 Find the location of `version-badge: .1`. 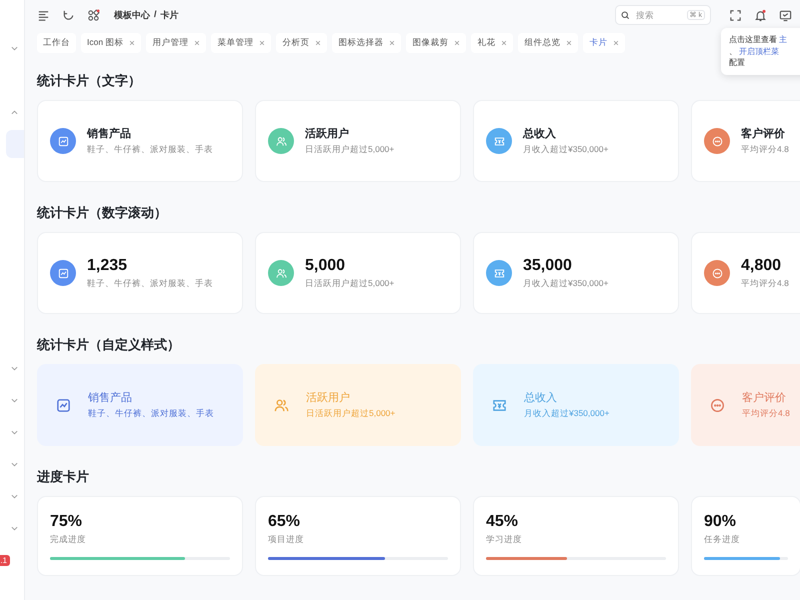

version-badge: .1 is located at coordinates (5, 560).